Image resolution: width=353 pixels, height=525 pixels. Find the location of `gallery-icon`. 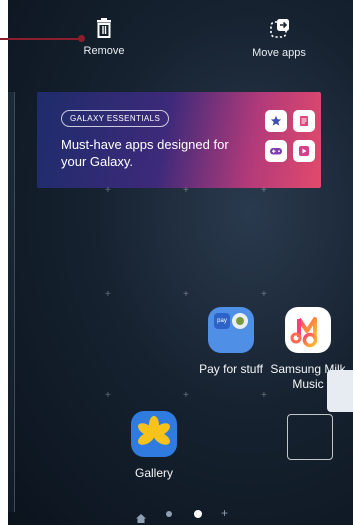

gallery-icon is located at coordinates (154, 434).